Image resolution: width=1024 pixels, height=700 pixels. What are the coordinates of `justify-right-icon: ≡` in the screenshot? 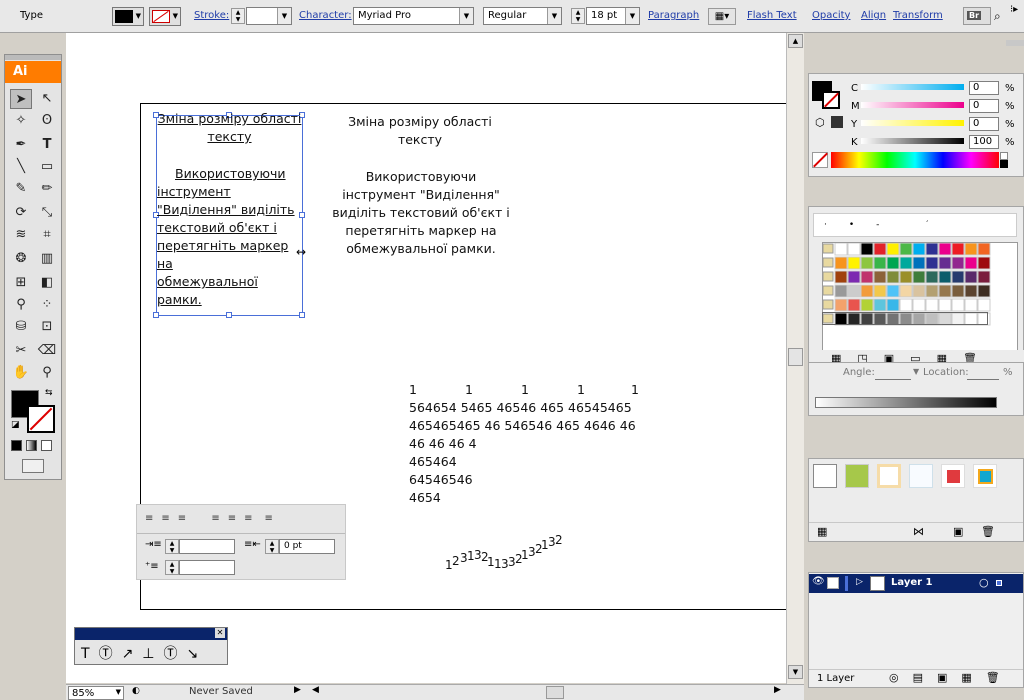 It's located at (252, 518).